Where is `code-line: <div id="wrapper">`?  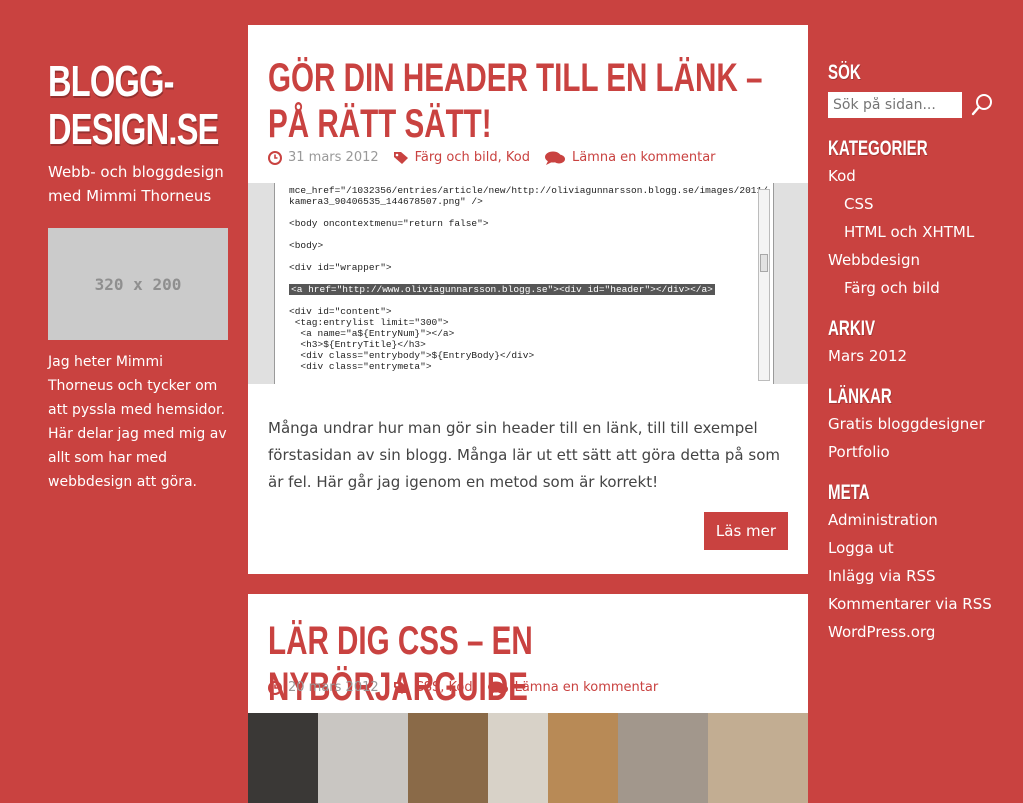
code-line: <div id="wrapper"> is located at coordinates (340, 267).